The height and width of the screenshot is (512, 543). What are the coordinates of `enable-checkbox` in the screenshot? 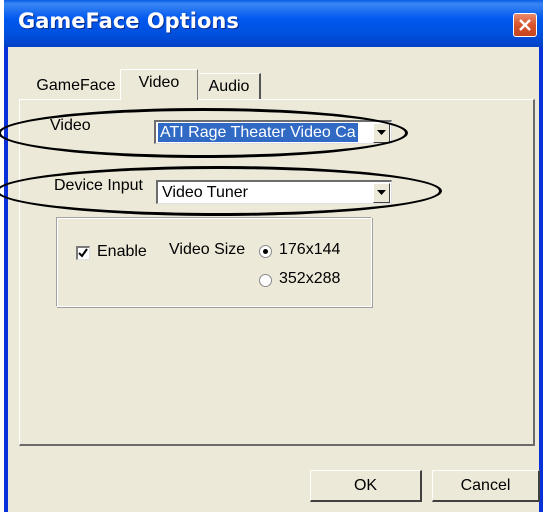 It's located at (83, 253).